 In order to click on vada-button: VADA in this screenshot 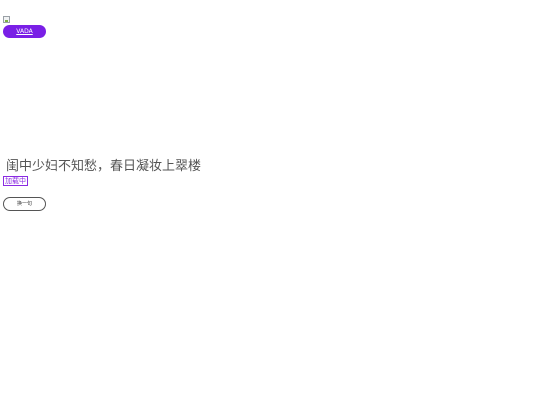, I will do `click(24, 31)`.